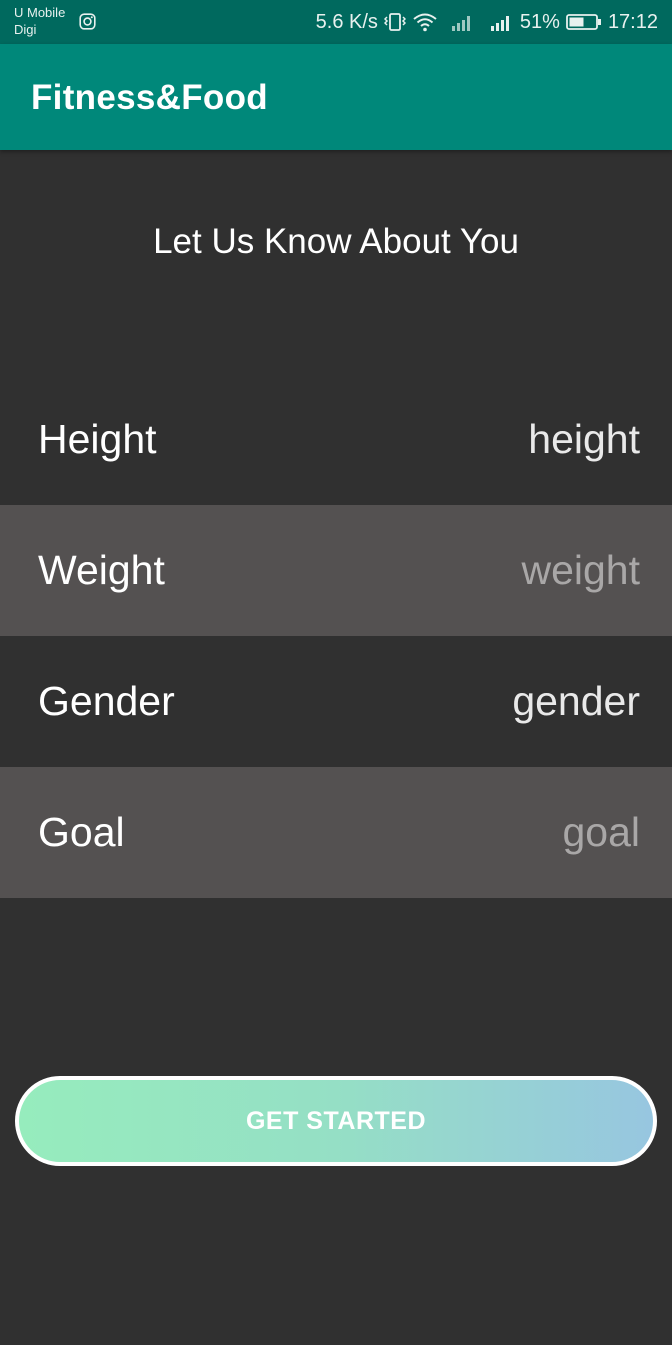  I want to click on goal-input, so click(460, 832).